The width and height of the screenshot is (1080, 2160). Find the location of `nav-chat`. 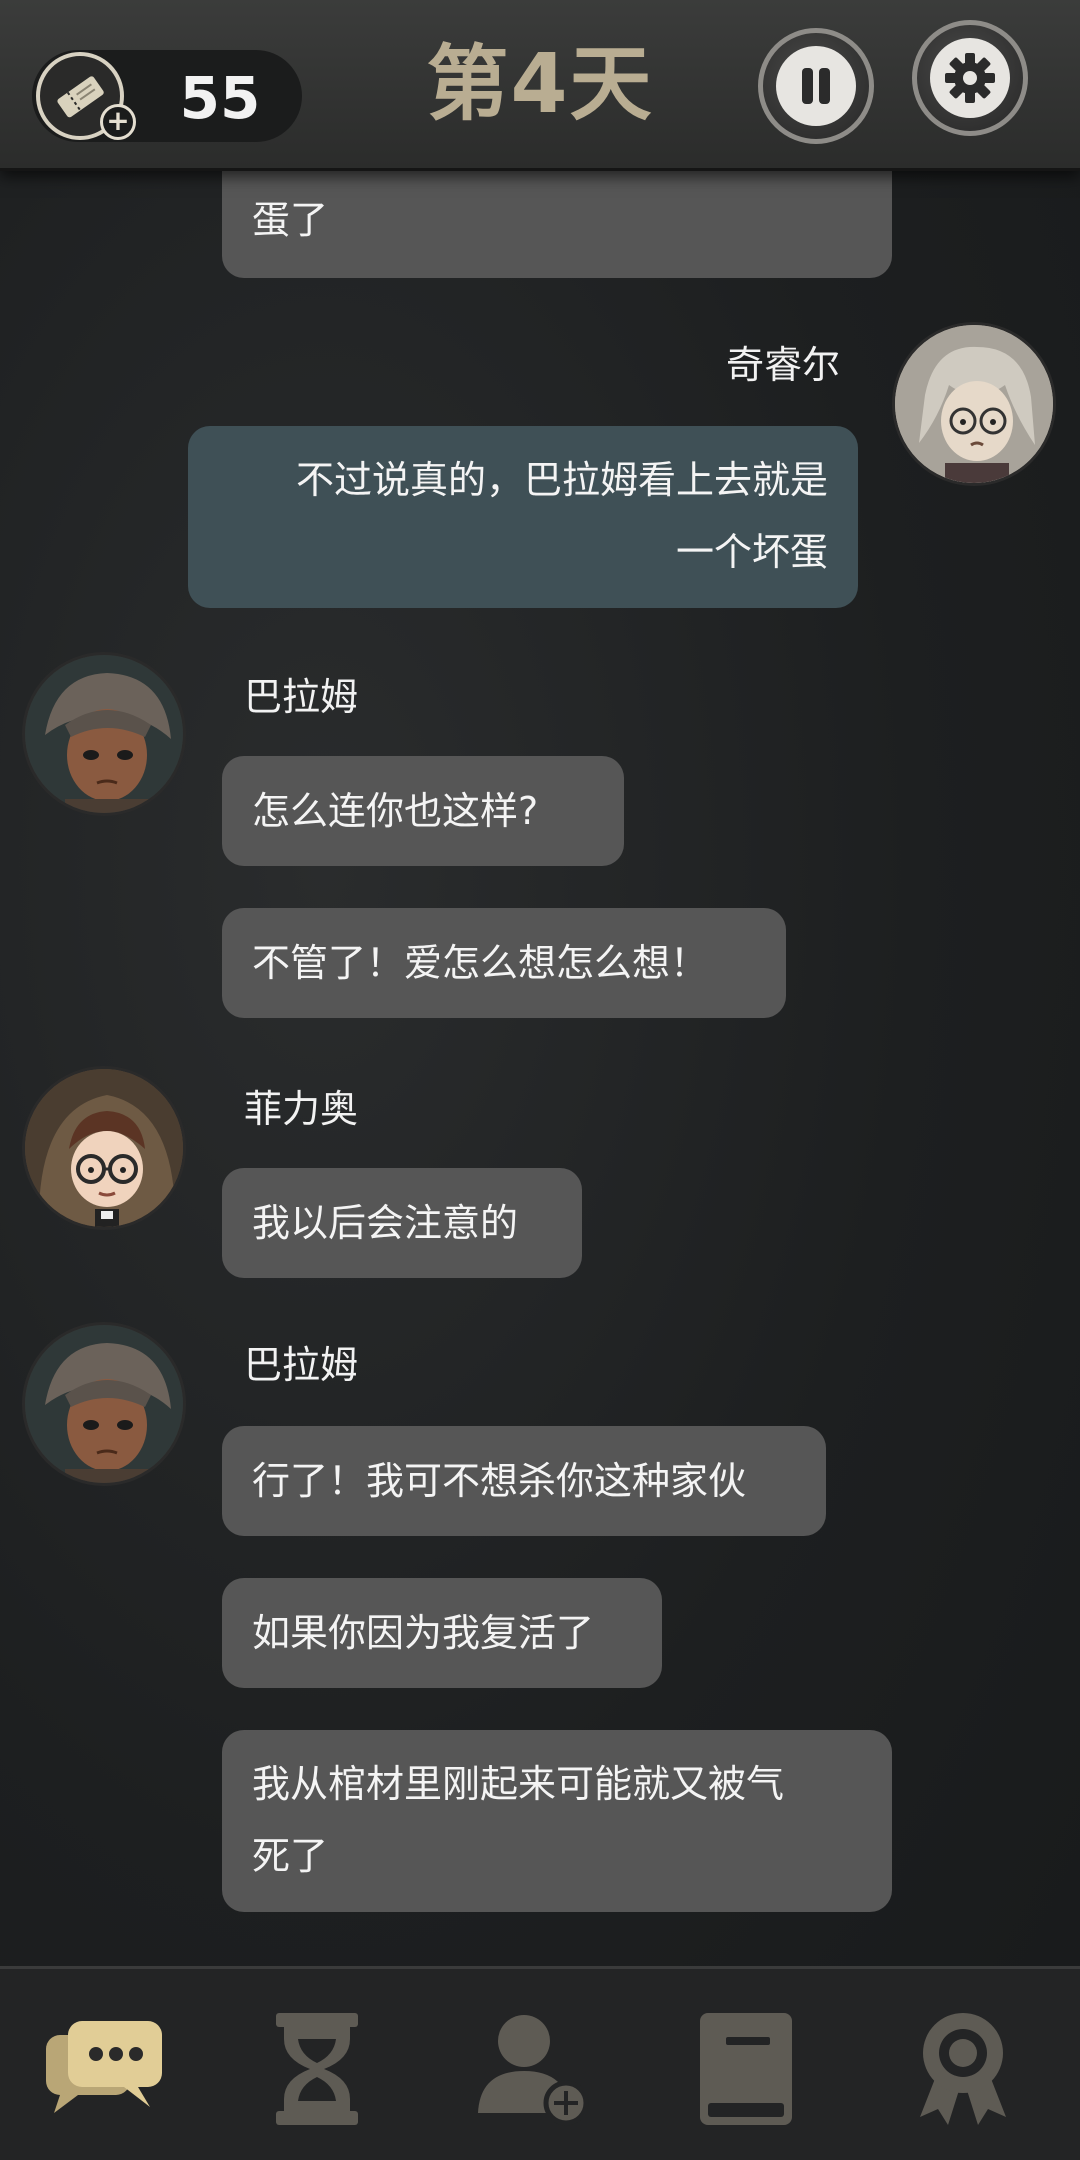

nav-chat is located at coordinates (105, 2069).